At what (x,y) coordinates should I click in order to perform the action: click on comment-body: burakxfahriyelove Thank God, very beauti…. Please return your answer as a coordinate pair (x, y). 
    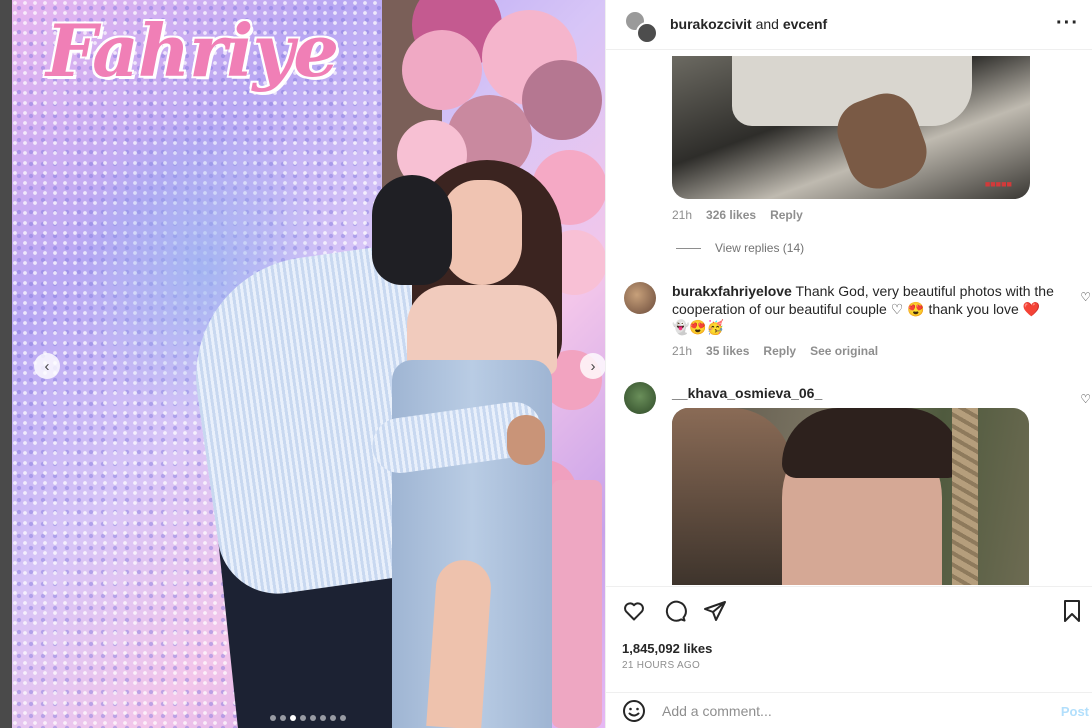
    Looking at the image, I should click on (867, 309).